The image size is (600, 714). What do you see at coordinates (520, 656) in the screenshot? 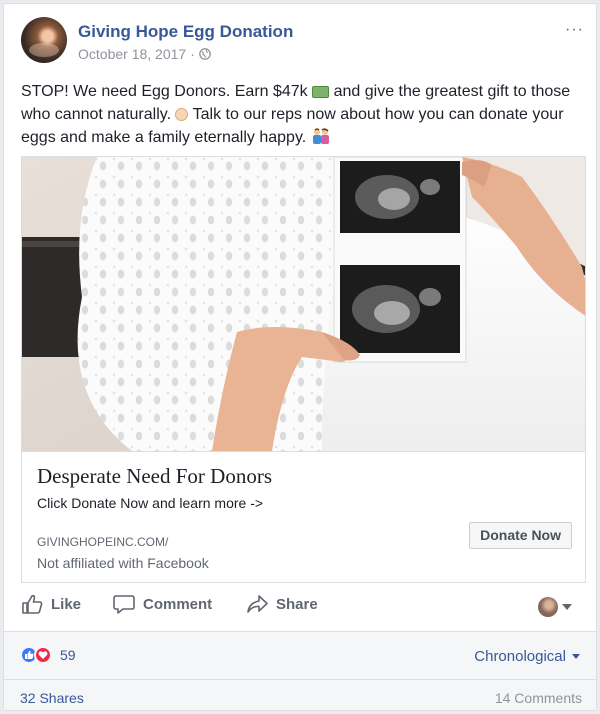
I see `sort-label: Chronological` at bounding box center [520, 656].